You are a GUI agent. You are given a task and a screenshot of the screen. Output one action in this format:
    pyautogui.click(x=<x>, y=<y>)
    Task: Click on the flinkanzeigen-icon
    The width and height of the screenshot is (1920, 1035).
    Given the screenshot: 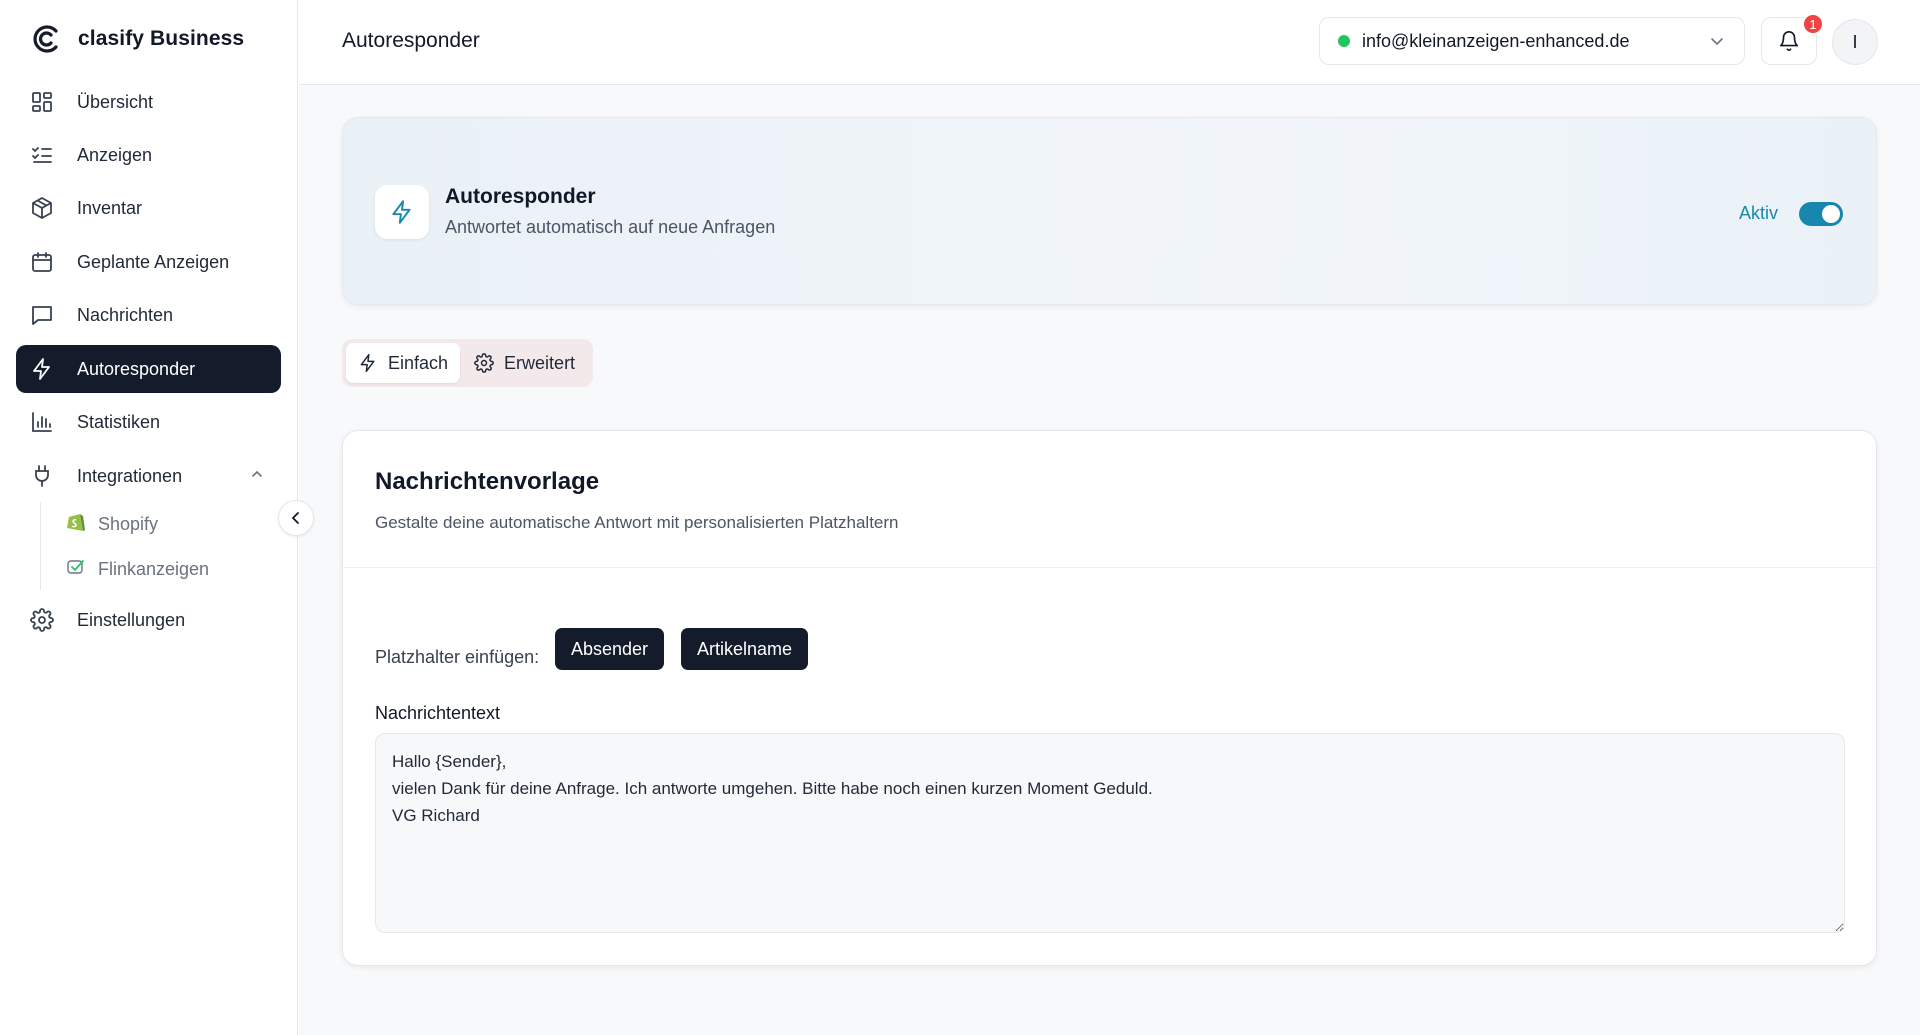 What is the action you would take?
    pyautogui.click(x=76, y=569)
    